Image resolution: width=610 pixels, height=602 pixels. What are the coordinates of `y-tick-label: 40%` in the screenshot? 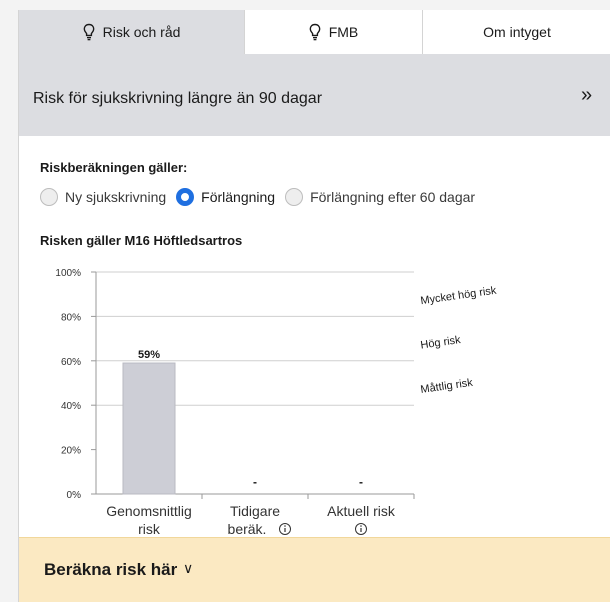 It's located at (71, 406).